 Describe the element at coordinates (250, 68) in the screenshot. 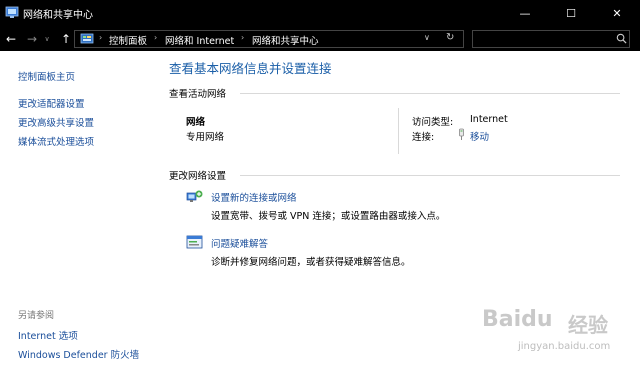

I see `page-title: 查看基本网络信息并设置连接` at that location.